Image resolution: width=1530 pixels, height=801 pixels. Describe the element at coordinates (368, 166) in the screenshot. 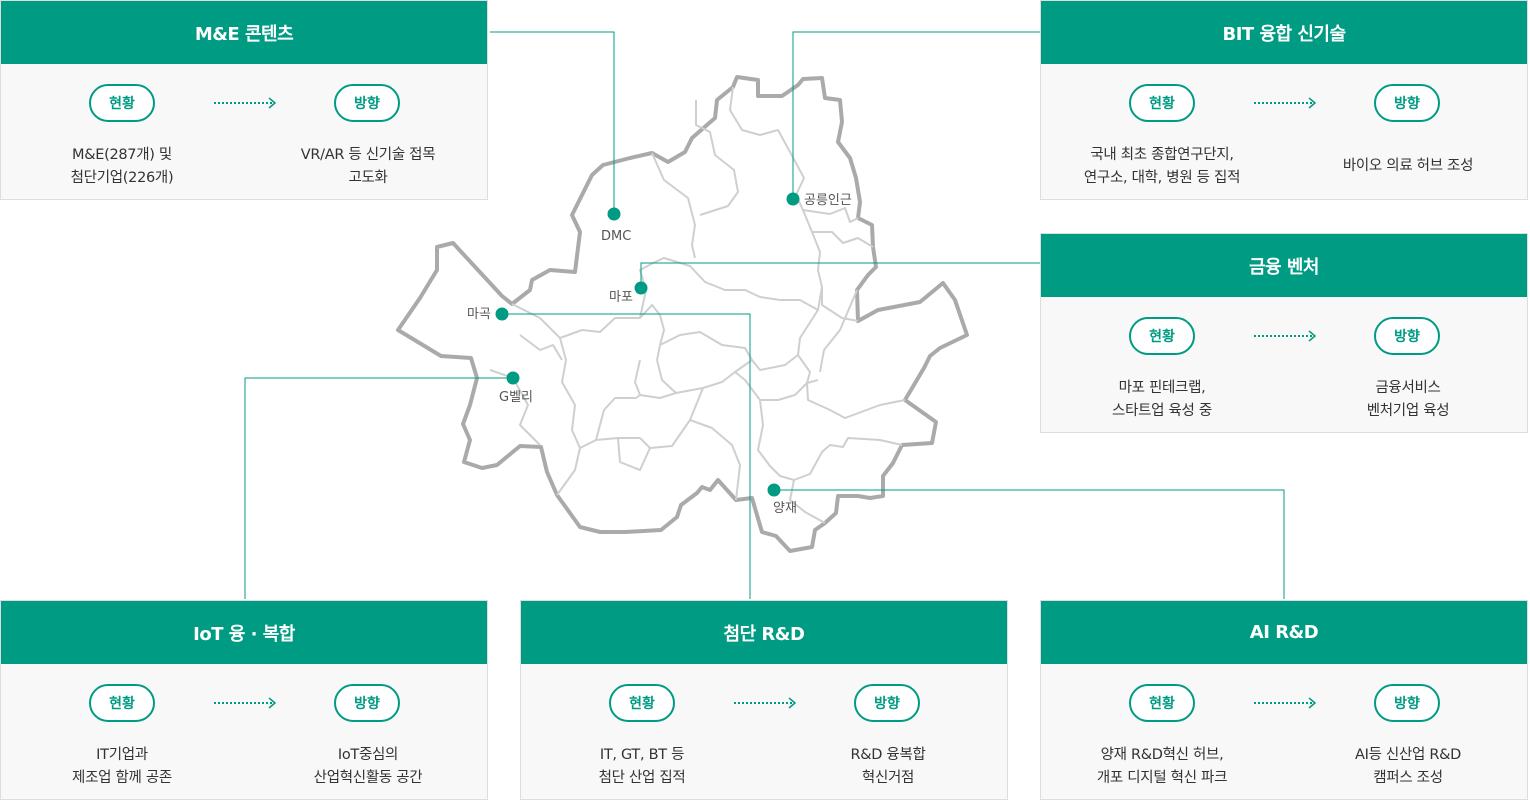

I see `direction-description: VR/AR 등 신기술 접목 고도화` at that location.